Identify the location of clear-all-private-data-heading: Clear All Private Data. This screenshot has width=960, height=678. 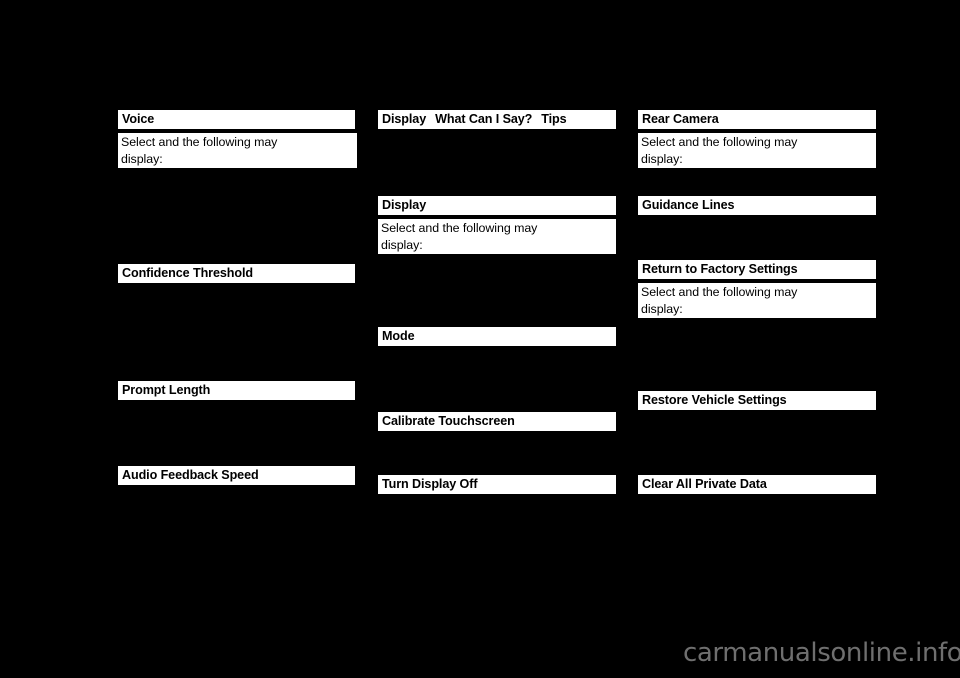
(757, 484).